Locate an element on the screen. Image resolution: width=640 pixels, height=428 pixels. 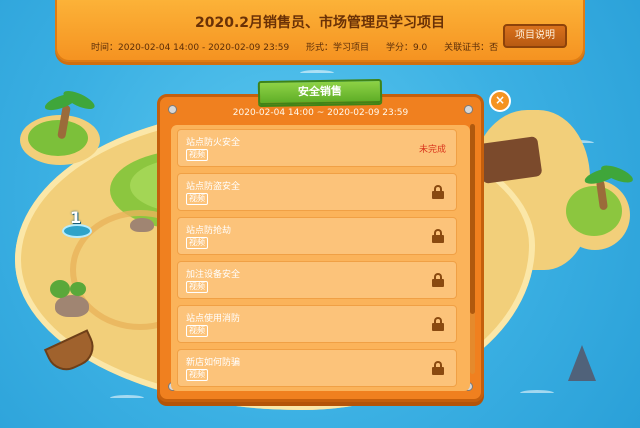
scrollbar-thumb is located at coordinates (472, 219).